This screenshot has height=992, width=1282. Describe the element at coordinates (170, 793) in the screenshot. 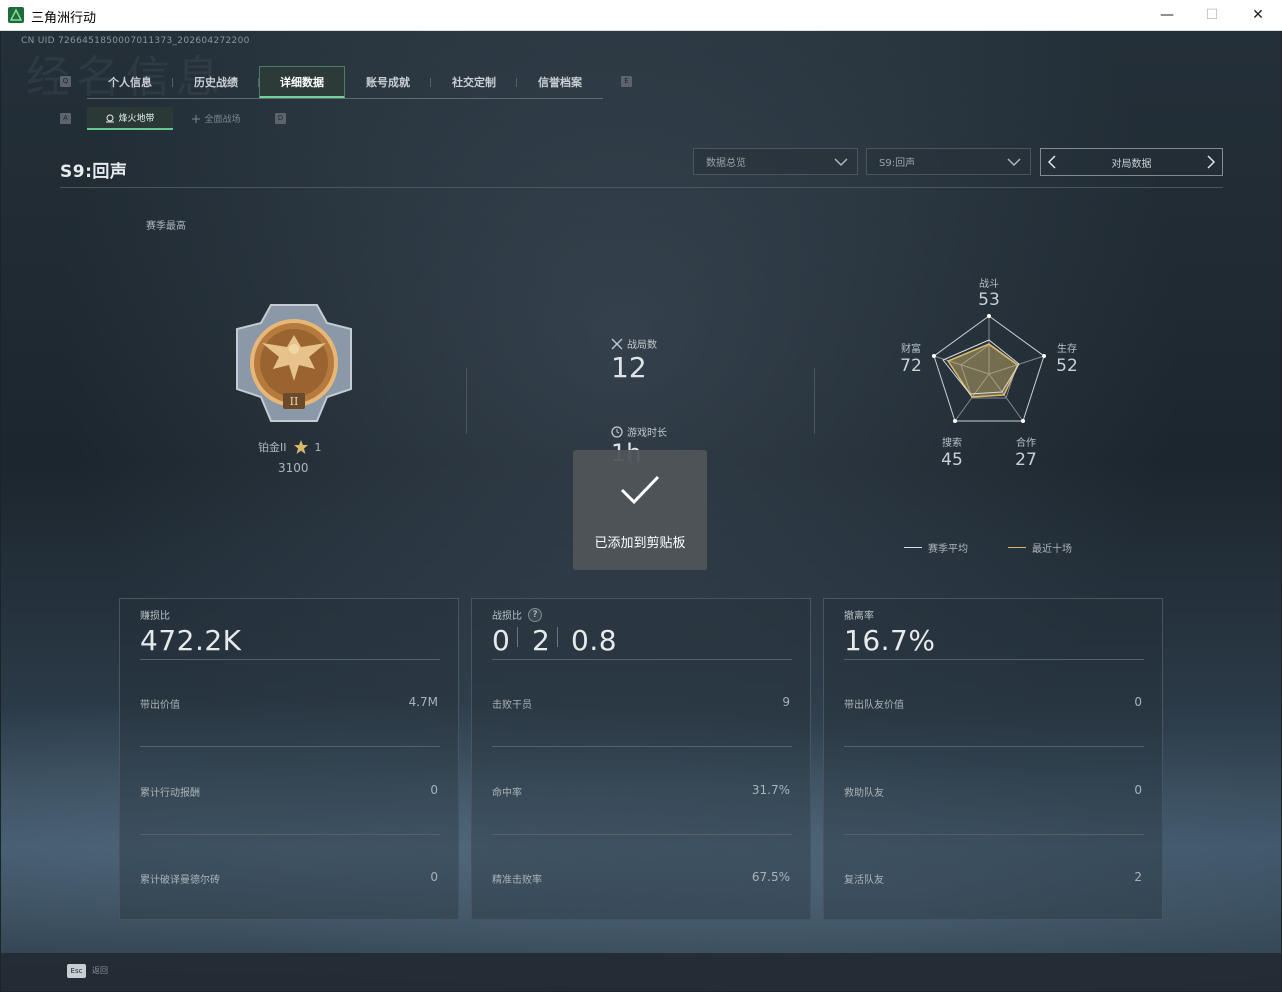

I see `stat-label: 累计行动报酬` at that location.